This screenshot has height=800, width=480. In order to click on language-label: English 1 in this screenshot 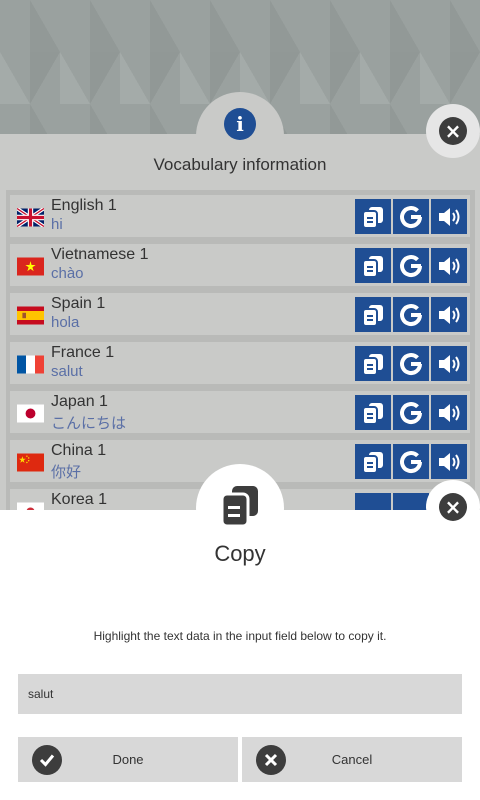, I will do `click(84, 205)`.